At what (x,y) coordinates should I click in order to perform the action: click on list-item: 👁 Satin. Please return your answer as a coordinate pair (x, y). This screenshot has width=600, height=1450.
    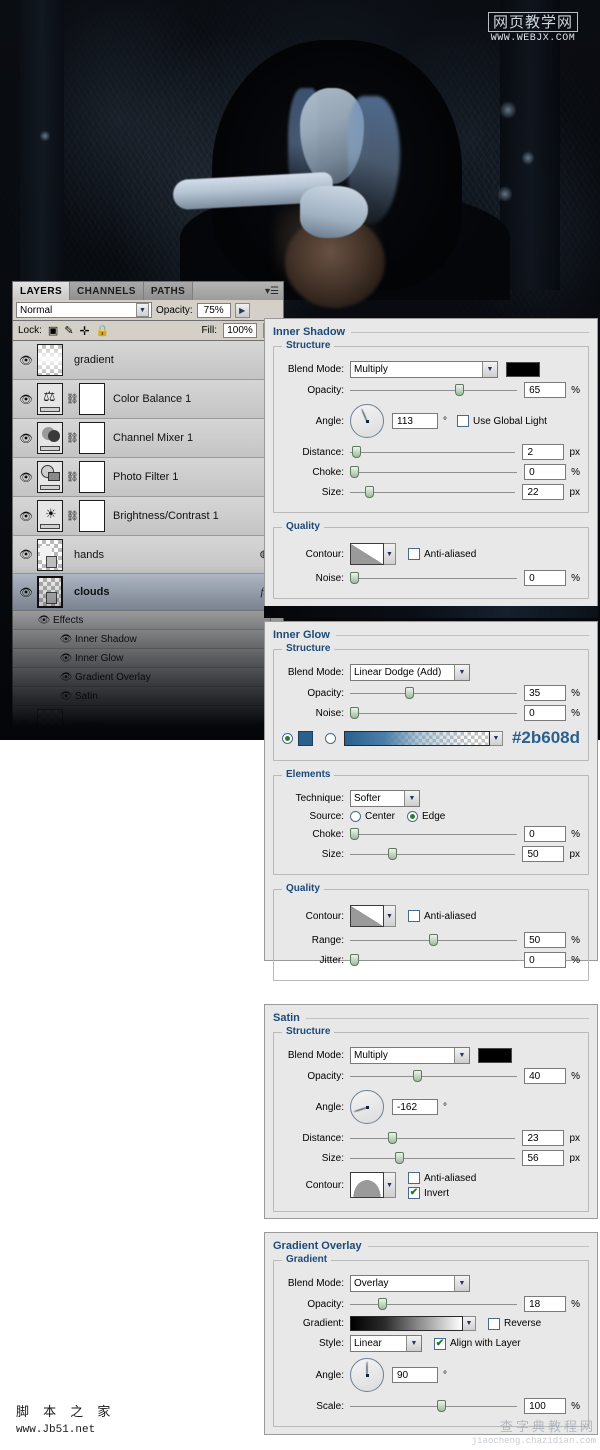
    Looking at the image, I should click on (148, 696).